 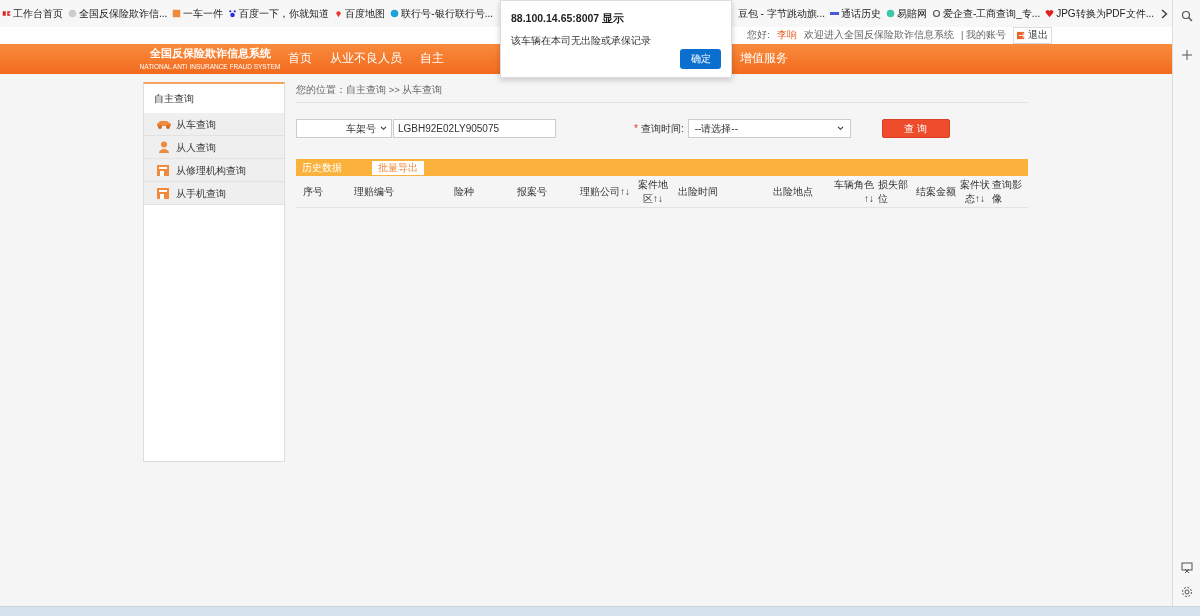 I want to click on paw-icon, so click(x=233, y=13).